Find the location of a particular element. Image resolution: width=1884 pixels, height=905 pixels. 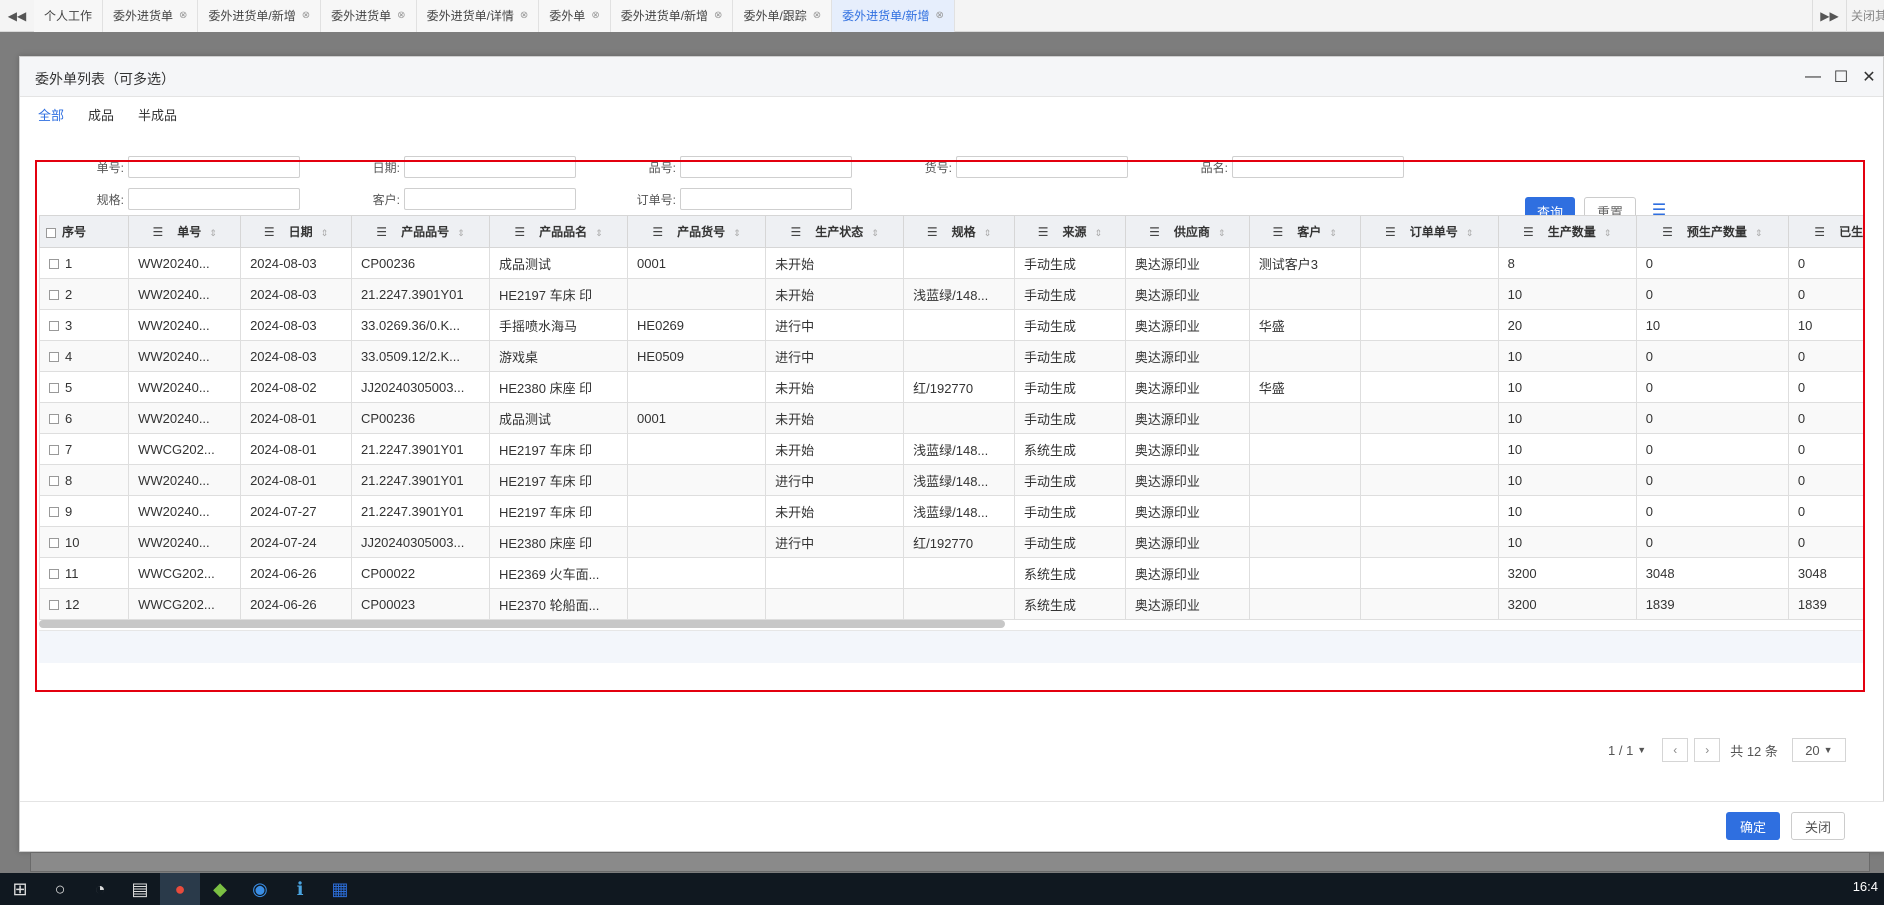

tab-5: 委外单 ⊗ is located at coordinates (575, 16).